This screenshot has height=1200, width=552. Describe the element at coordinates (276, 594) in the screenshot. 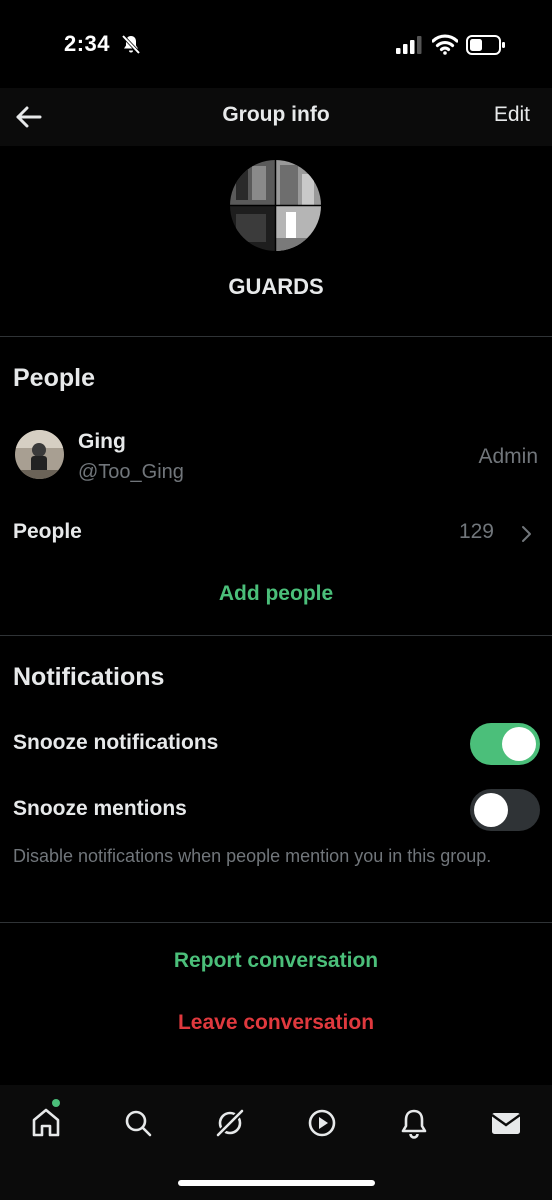

I see `add-people-button: Add people` at that location.